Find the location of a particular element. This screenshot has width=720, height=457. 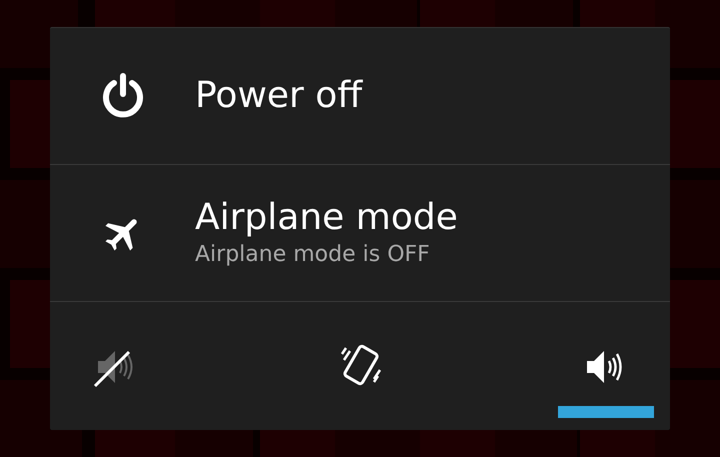

item-subtitle: Airplane mode is OFF is located at coordinates (313, 255).